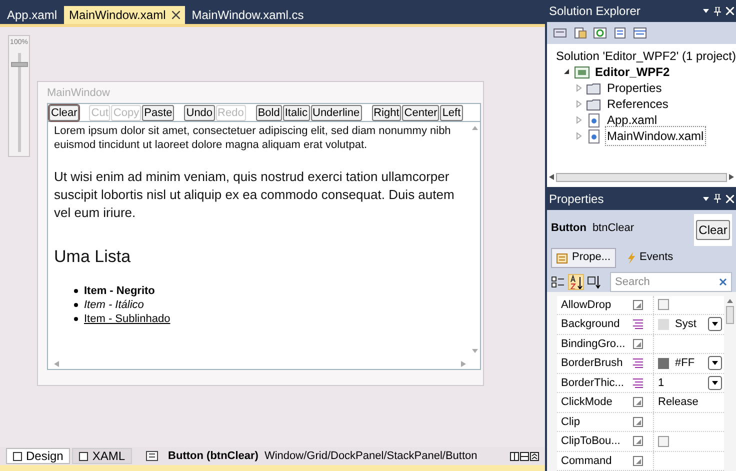  I want to click on collapse-icon, so click(534, 456).